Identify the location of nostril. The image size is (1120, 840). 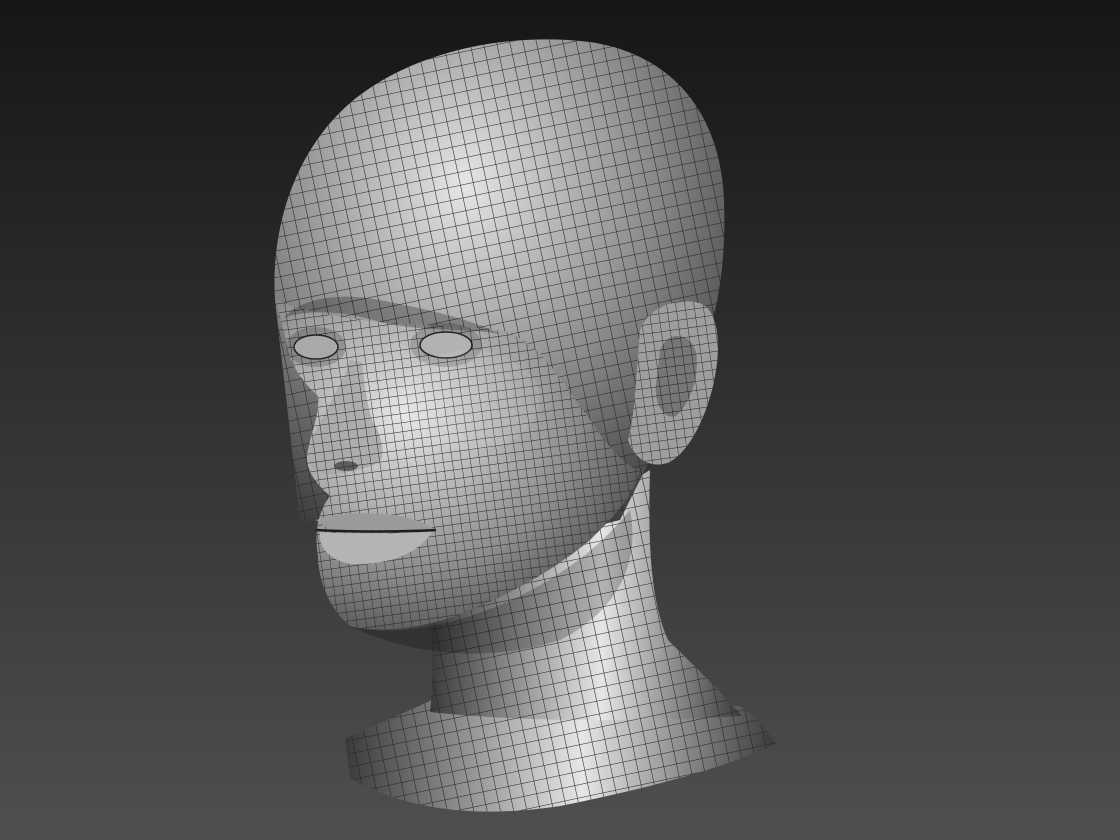
(346, 466).